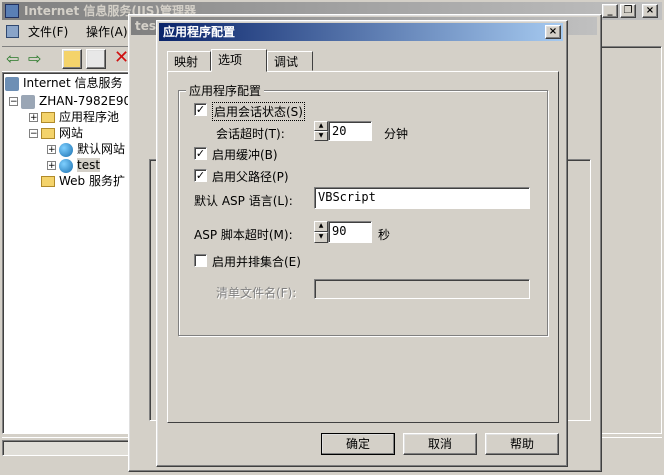 The image size is (664, 475). Describe the element at coordinates (72, 59) in the screenshot. I see `up-folder-icon` at that location.